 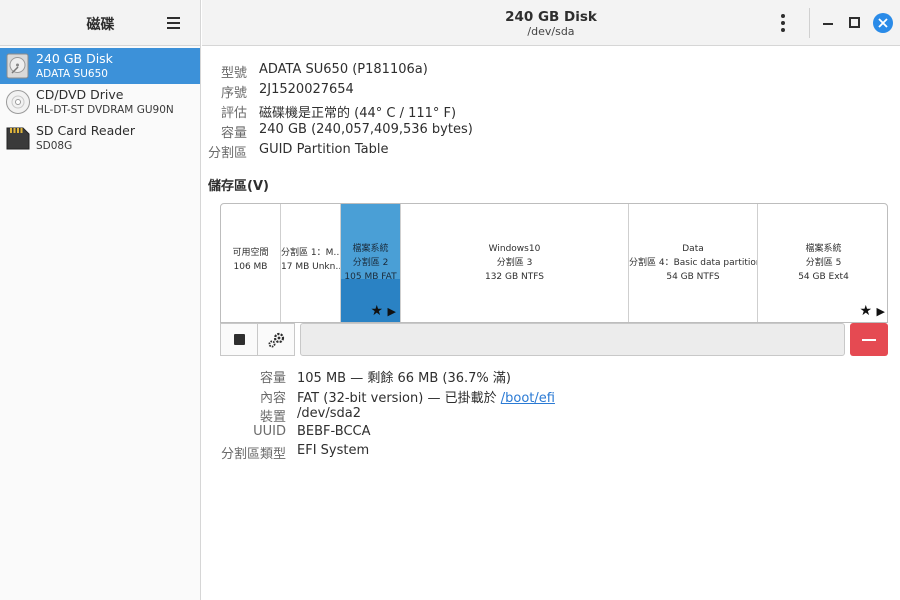 I want to click on partition-3-windows: Windows10 分割區 3 132 GB NTFS, so click(x=515, y=263).